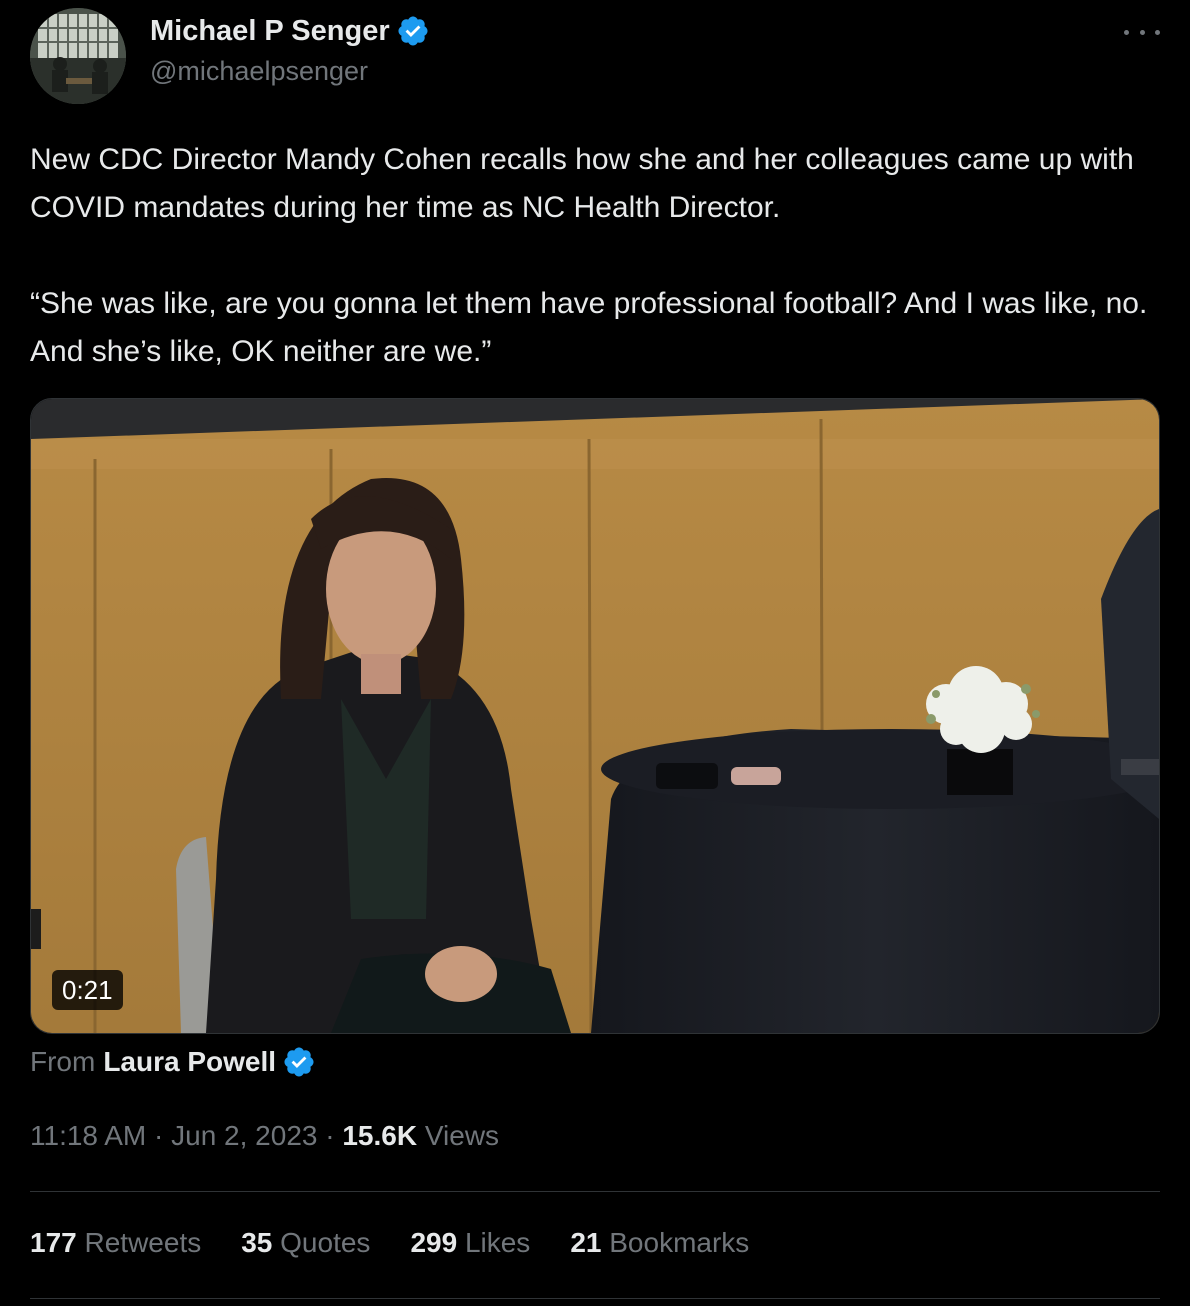 The width and height of the screenshot is (1190, 1306). Describe the element at coordinates (380, 1135) in the screenshot. I see `views-count: 15.6K` at that location.